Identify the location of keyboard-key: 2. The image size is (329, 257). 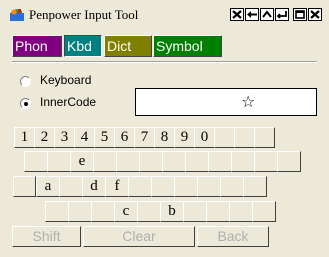
(44, 137).